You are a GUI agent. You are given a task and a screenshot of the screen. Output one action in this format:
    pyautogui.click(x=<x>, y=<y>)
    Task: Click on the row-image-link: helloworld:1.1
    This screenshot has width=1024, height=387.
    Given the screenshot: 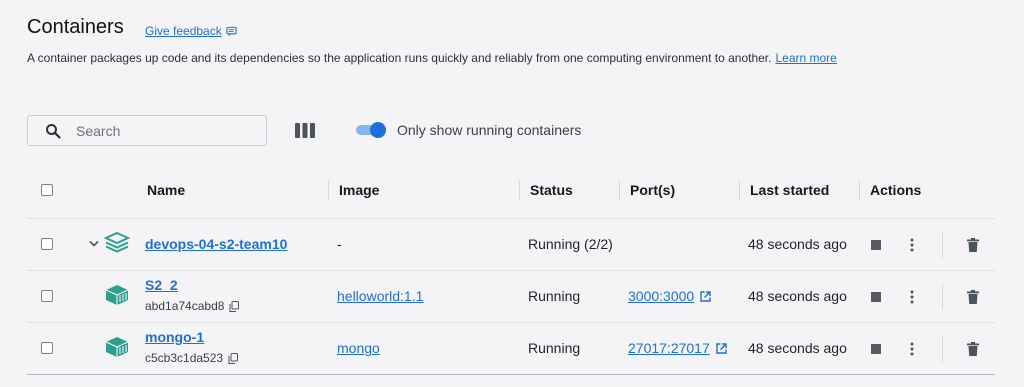 What is the action you would take?
    pyautogui.click(x=380, y=296)
    